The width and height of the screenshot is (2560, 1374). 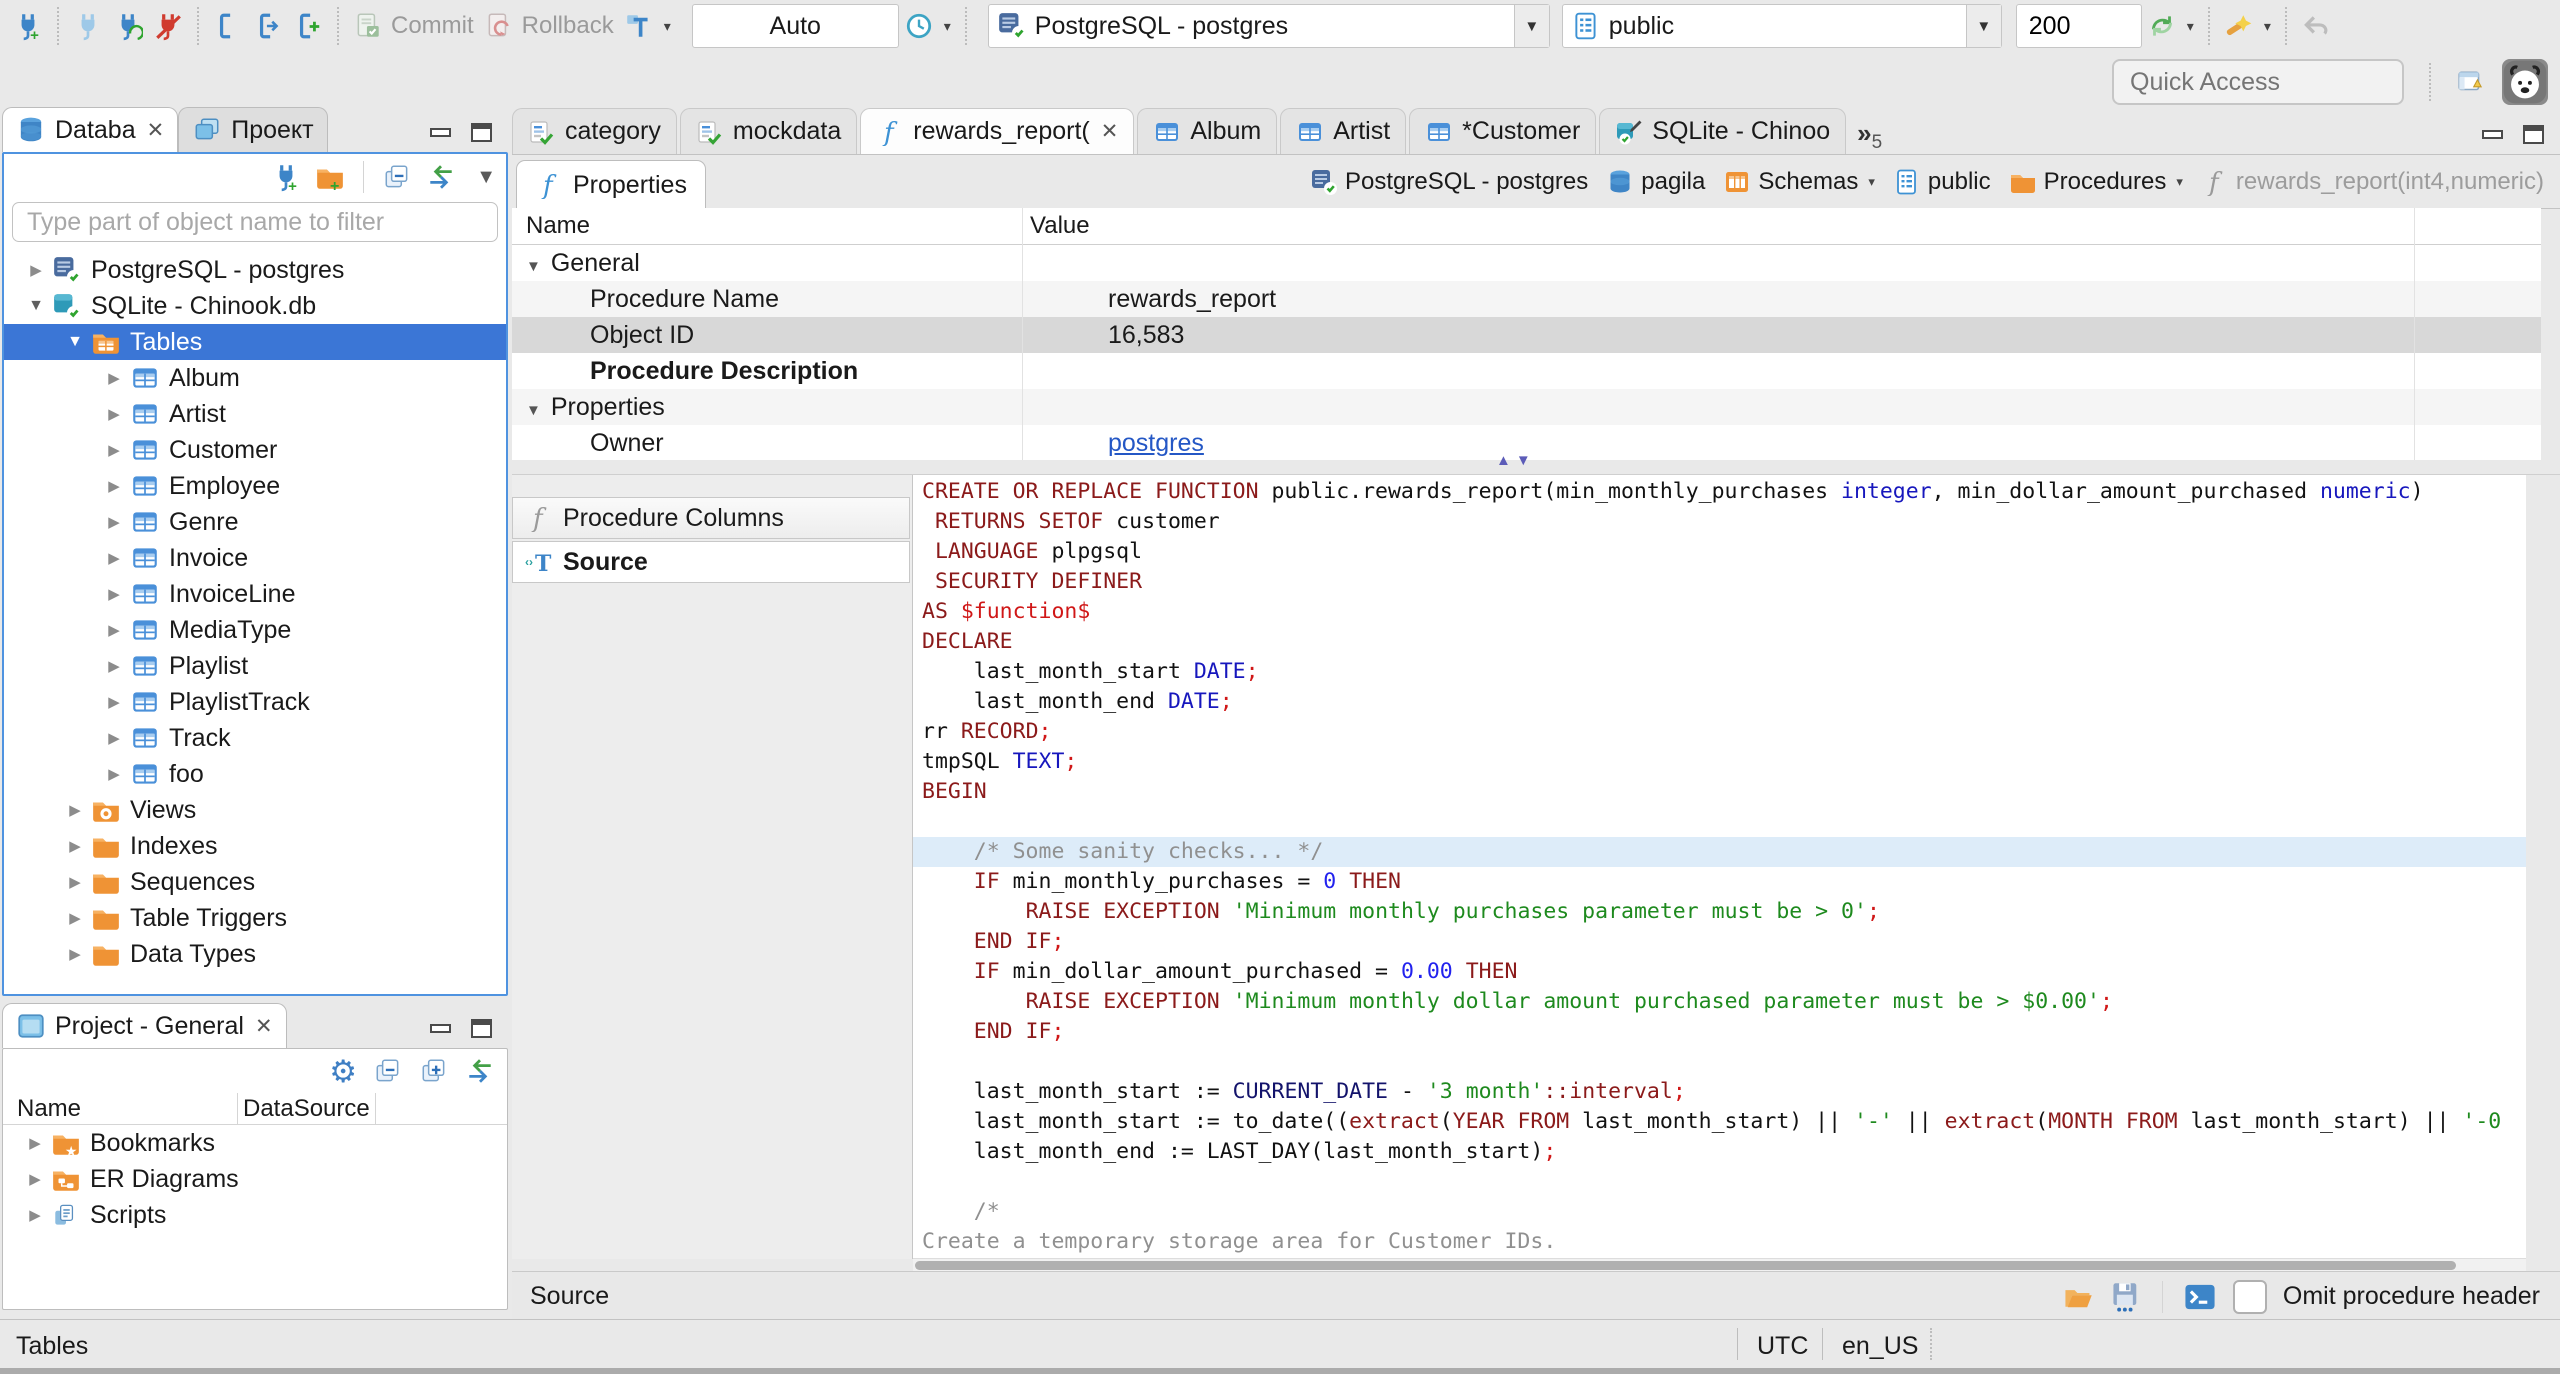 I want to click on plug-new-icon: +, so click(x=286, y=177).